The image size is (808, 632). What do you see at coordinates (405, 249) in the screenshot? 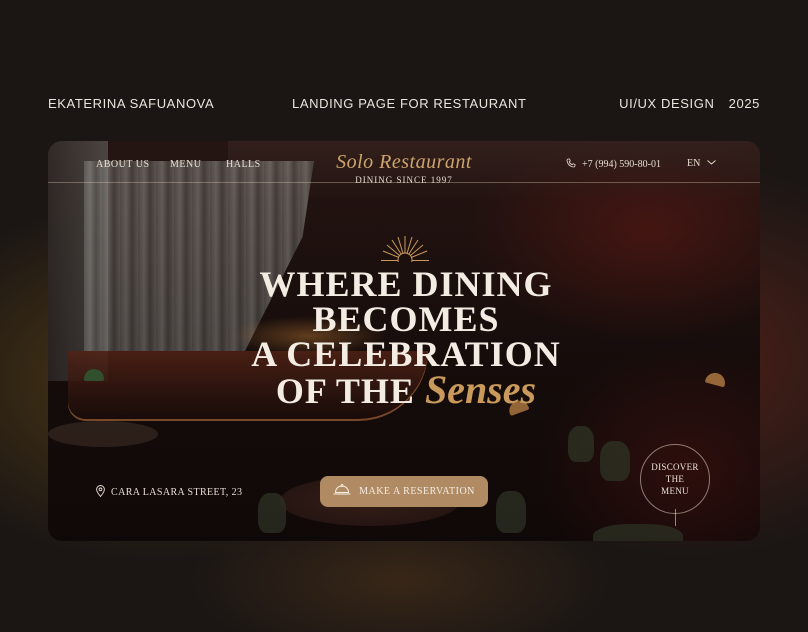
I see `sunburst-icon` at bounding box center [405, 249].